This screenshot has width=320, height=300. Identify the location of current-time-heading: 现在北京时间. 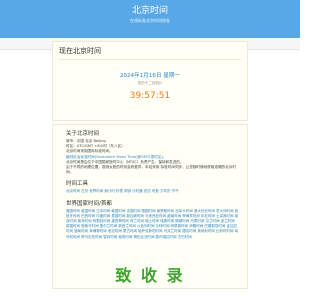
(80, 51).